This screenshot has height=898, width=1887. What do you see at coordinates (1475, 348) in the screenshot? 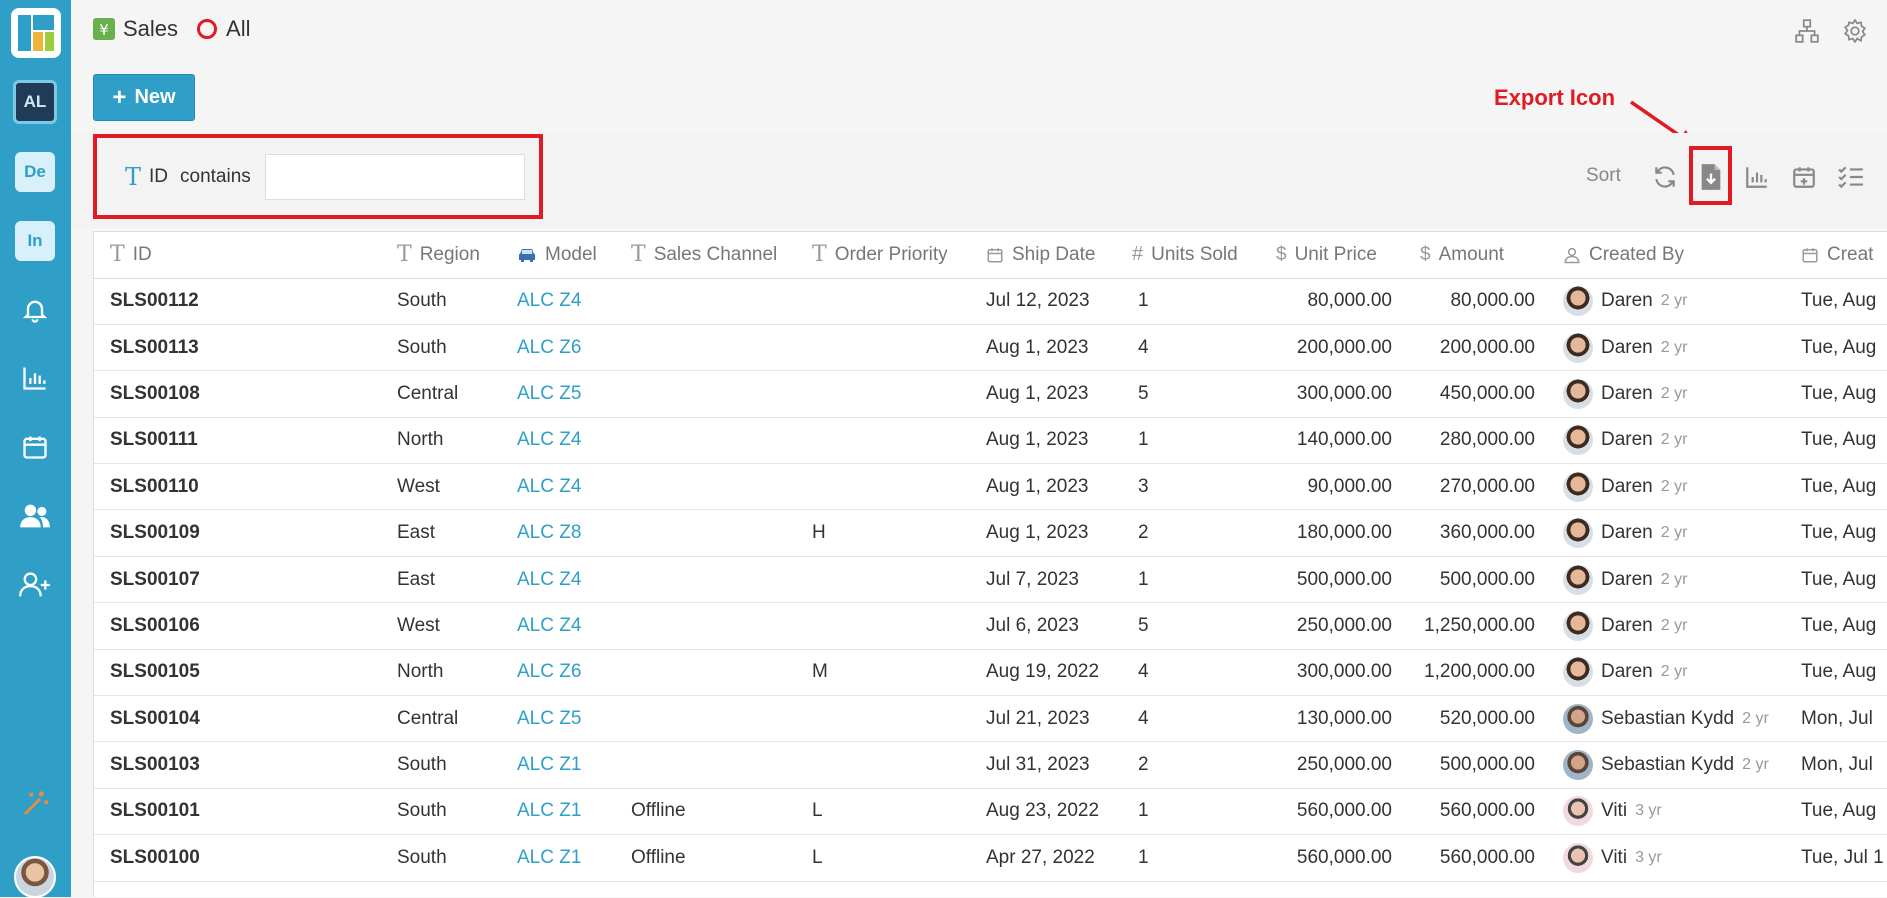
I see `cell-amount: 200,000.00` at bounding box center [1475, 348].